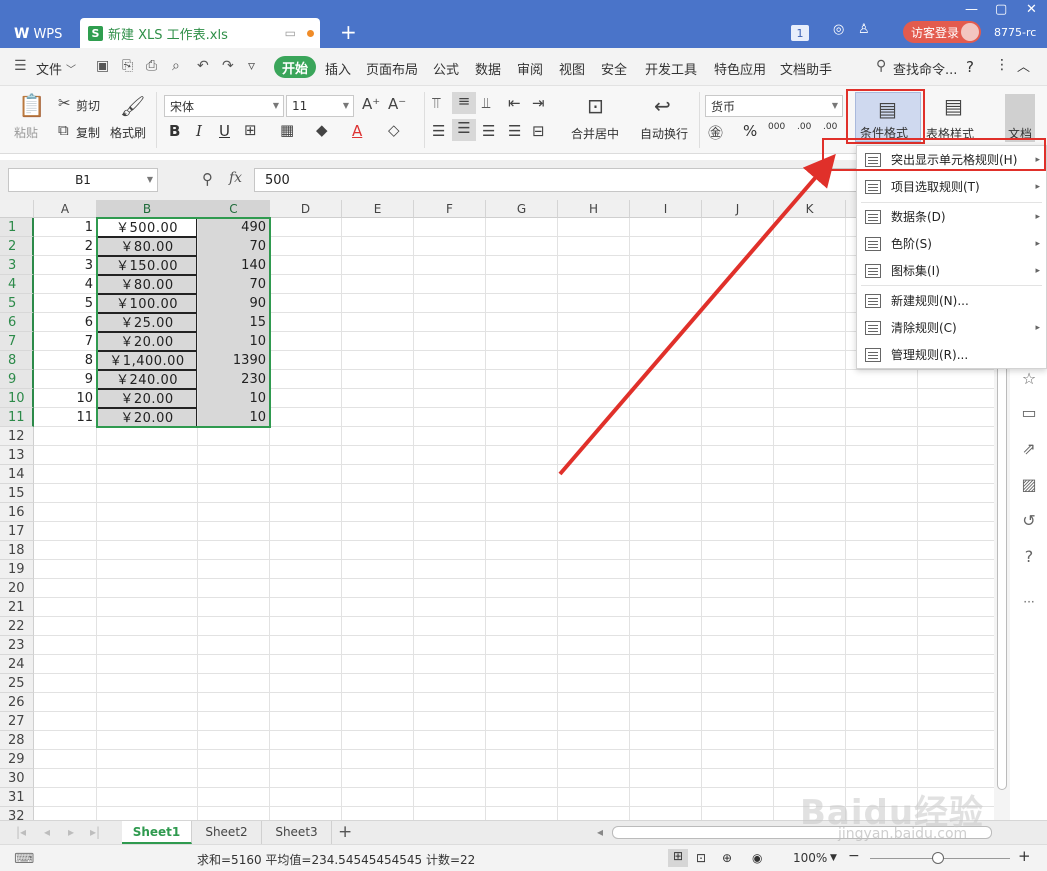 This screenshot has height=871, width=1047. What do you see at coordinates (464, 130) in the screenshot?
I see `align-center-icon: ☰` at bounding box center [464, 130].